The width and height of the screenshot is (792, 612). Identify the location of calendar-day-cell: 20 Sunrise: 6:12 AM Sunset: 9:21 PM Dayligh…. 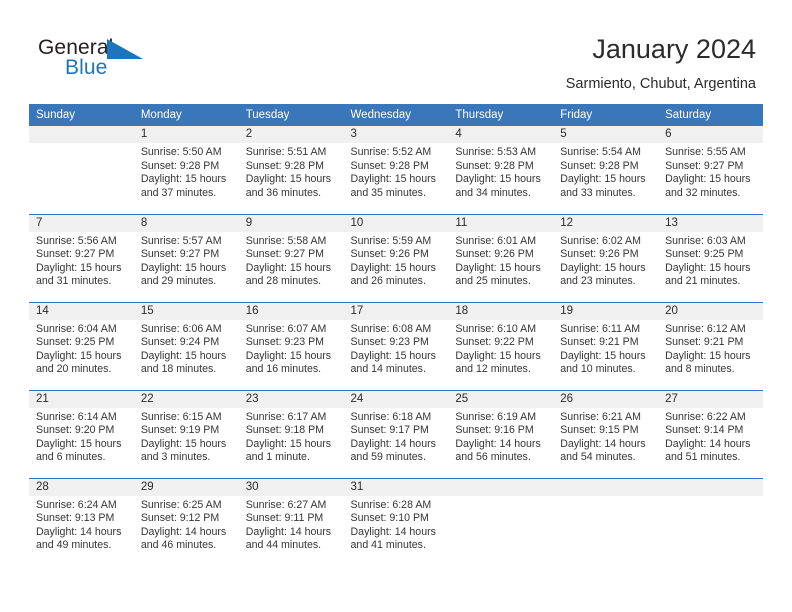
(710, 345).